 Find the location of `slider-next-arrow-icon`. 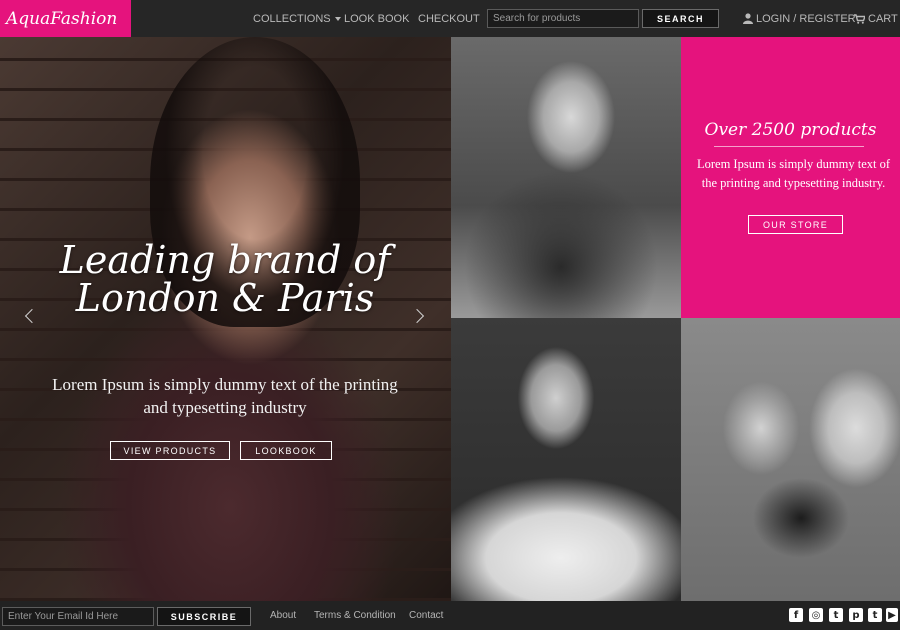

slider-next-arrow-icon is located at coordinates (417, 316).